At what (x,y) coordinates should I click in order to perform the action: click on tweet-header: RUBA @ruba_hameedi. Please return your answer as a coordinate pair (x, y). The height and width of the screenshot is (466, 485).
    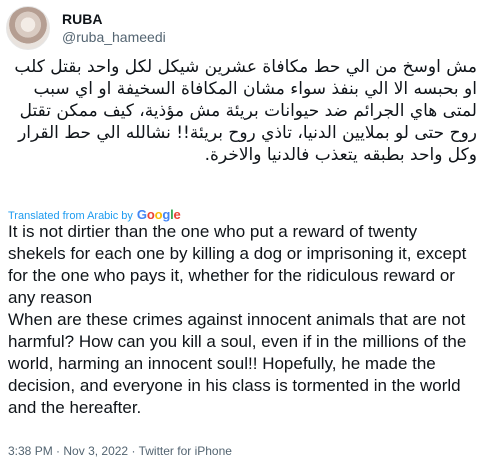
    Looking at the image, I should click on (86, 28).